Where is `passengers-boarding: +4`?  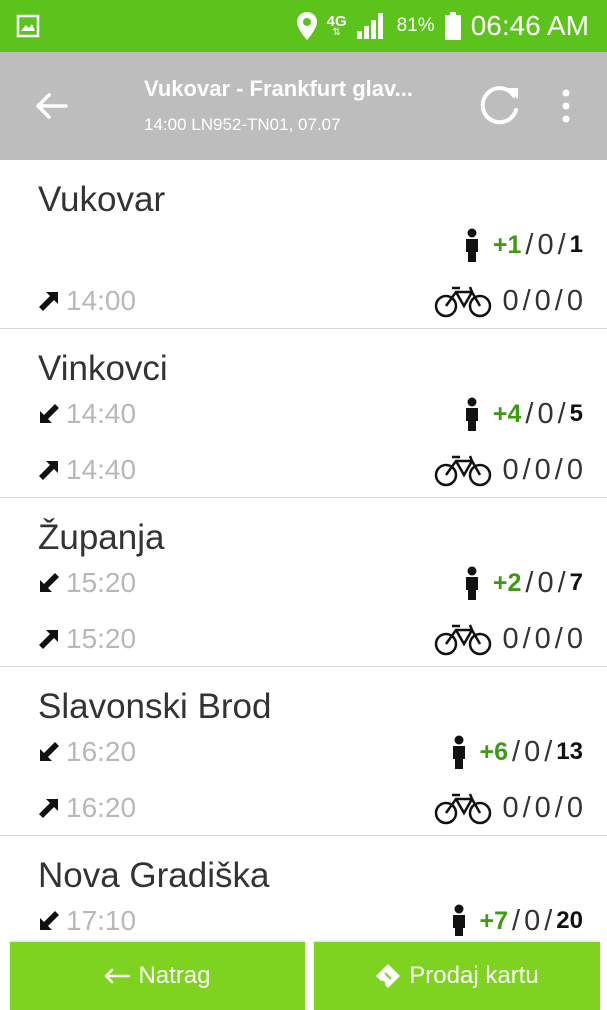 passengers-boarding: +4 is located at coordinates (507, 413).